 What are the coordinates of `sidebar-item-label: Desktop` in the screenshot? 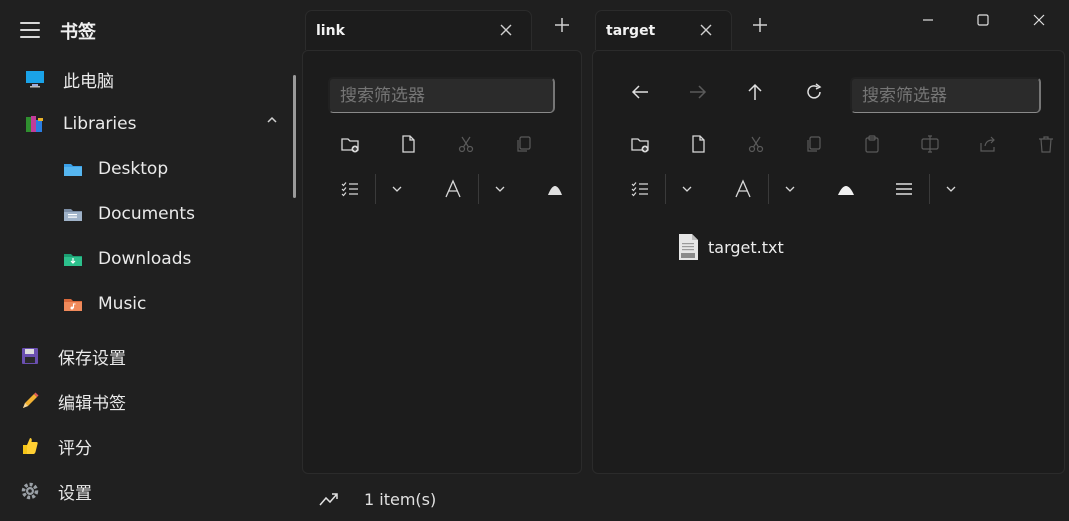 It's located at (133, 169).